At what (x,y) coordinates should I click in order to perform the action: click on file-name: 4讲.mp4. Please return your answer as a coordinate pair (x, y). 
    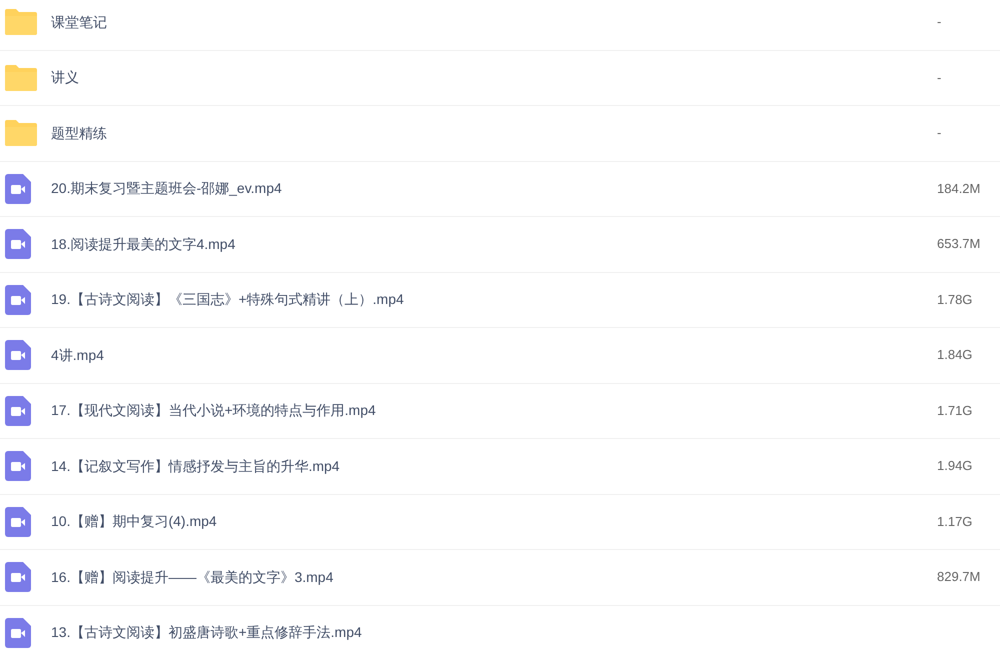
    Looking at the image, I should click on (77, 355).